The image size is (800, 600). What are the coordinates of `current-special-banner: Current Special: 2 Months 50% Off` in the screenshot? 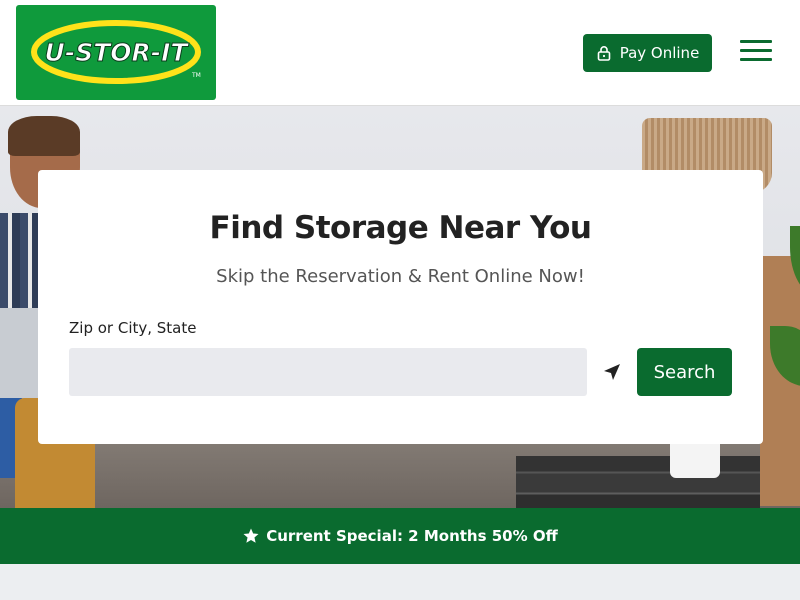 It's located at (400, 536).